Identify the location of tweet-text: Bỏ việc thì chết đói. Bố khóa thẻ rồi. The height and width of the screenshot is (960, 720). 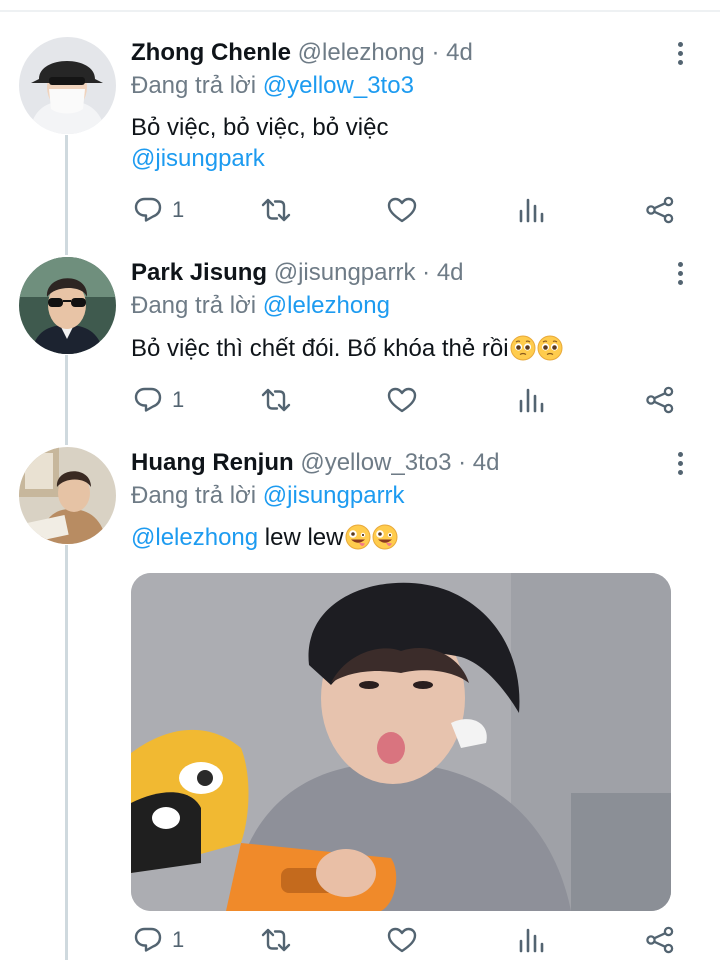
(320, 348).